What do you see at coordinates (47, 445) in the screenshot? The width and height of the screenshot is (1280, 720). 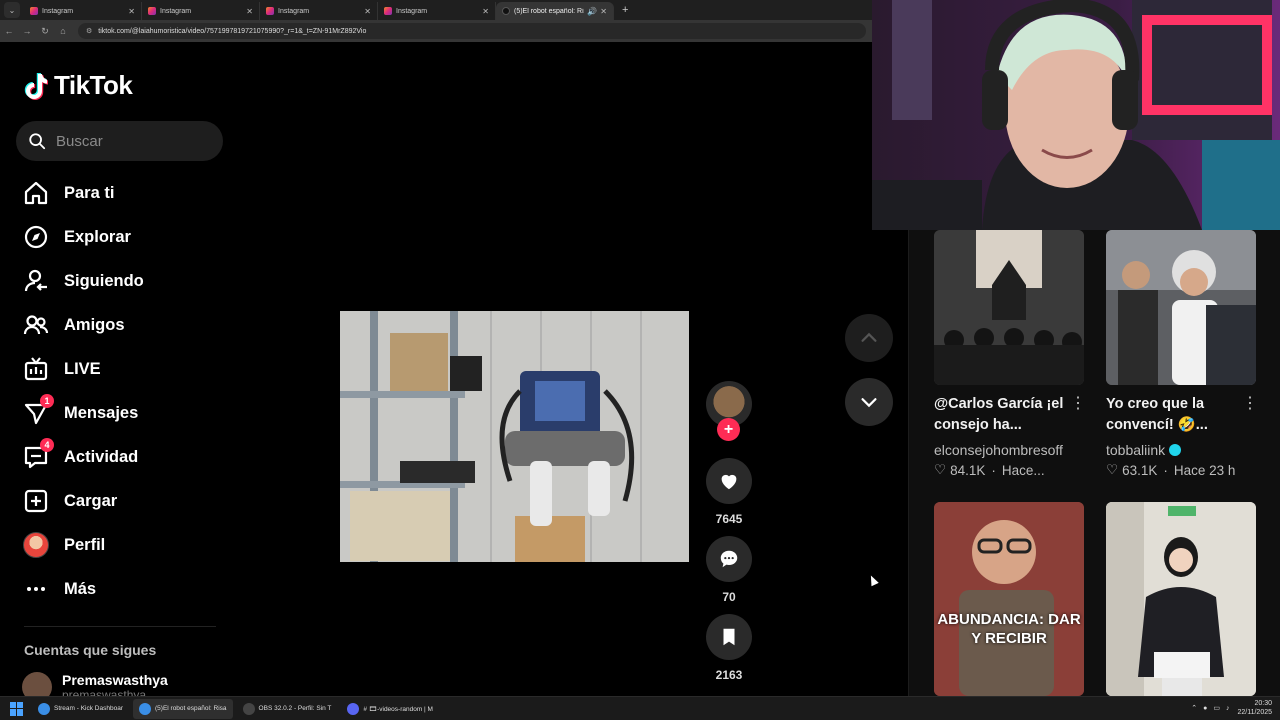 I see `notification-badge: 4` at bounding box center [47, 445].